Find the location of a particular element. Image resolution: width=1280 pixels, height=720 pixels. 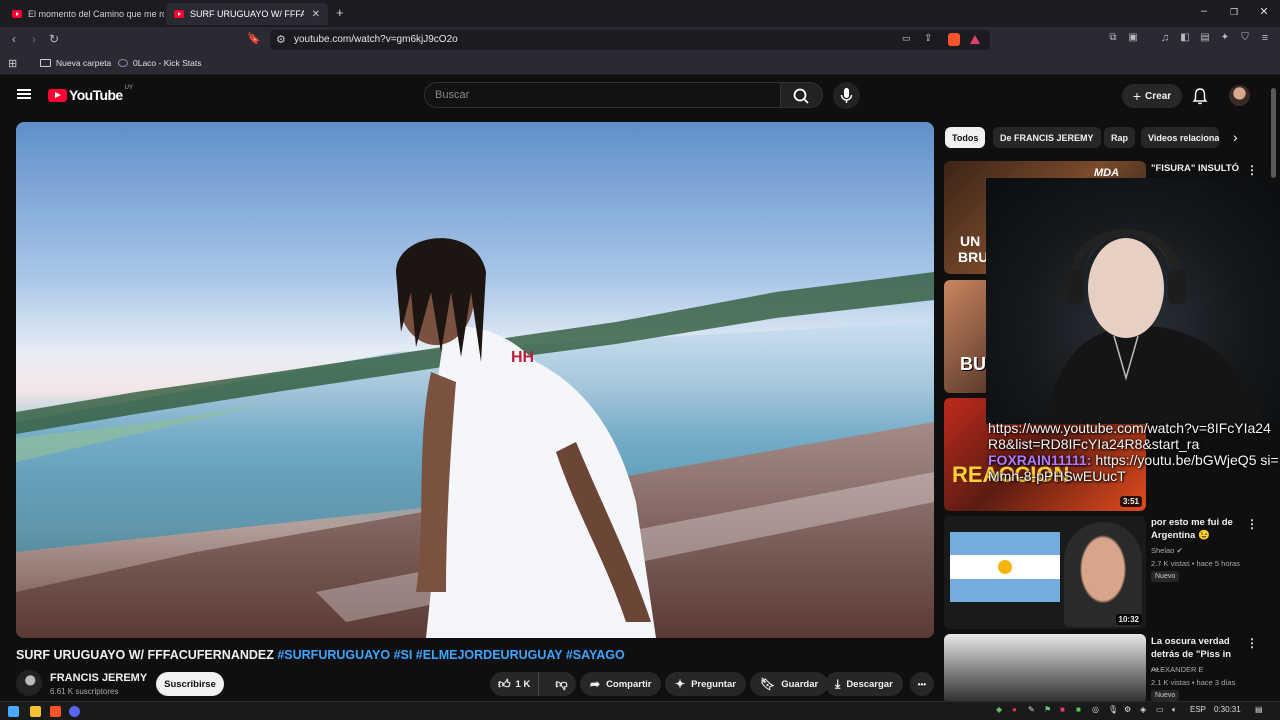

folder-icon is located at coordinates (45, 63).